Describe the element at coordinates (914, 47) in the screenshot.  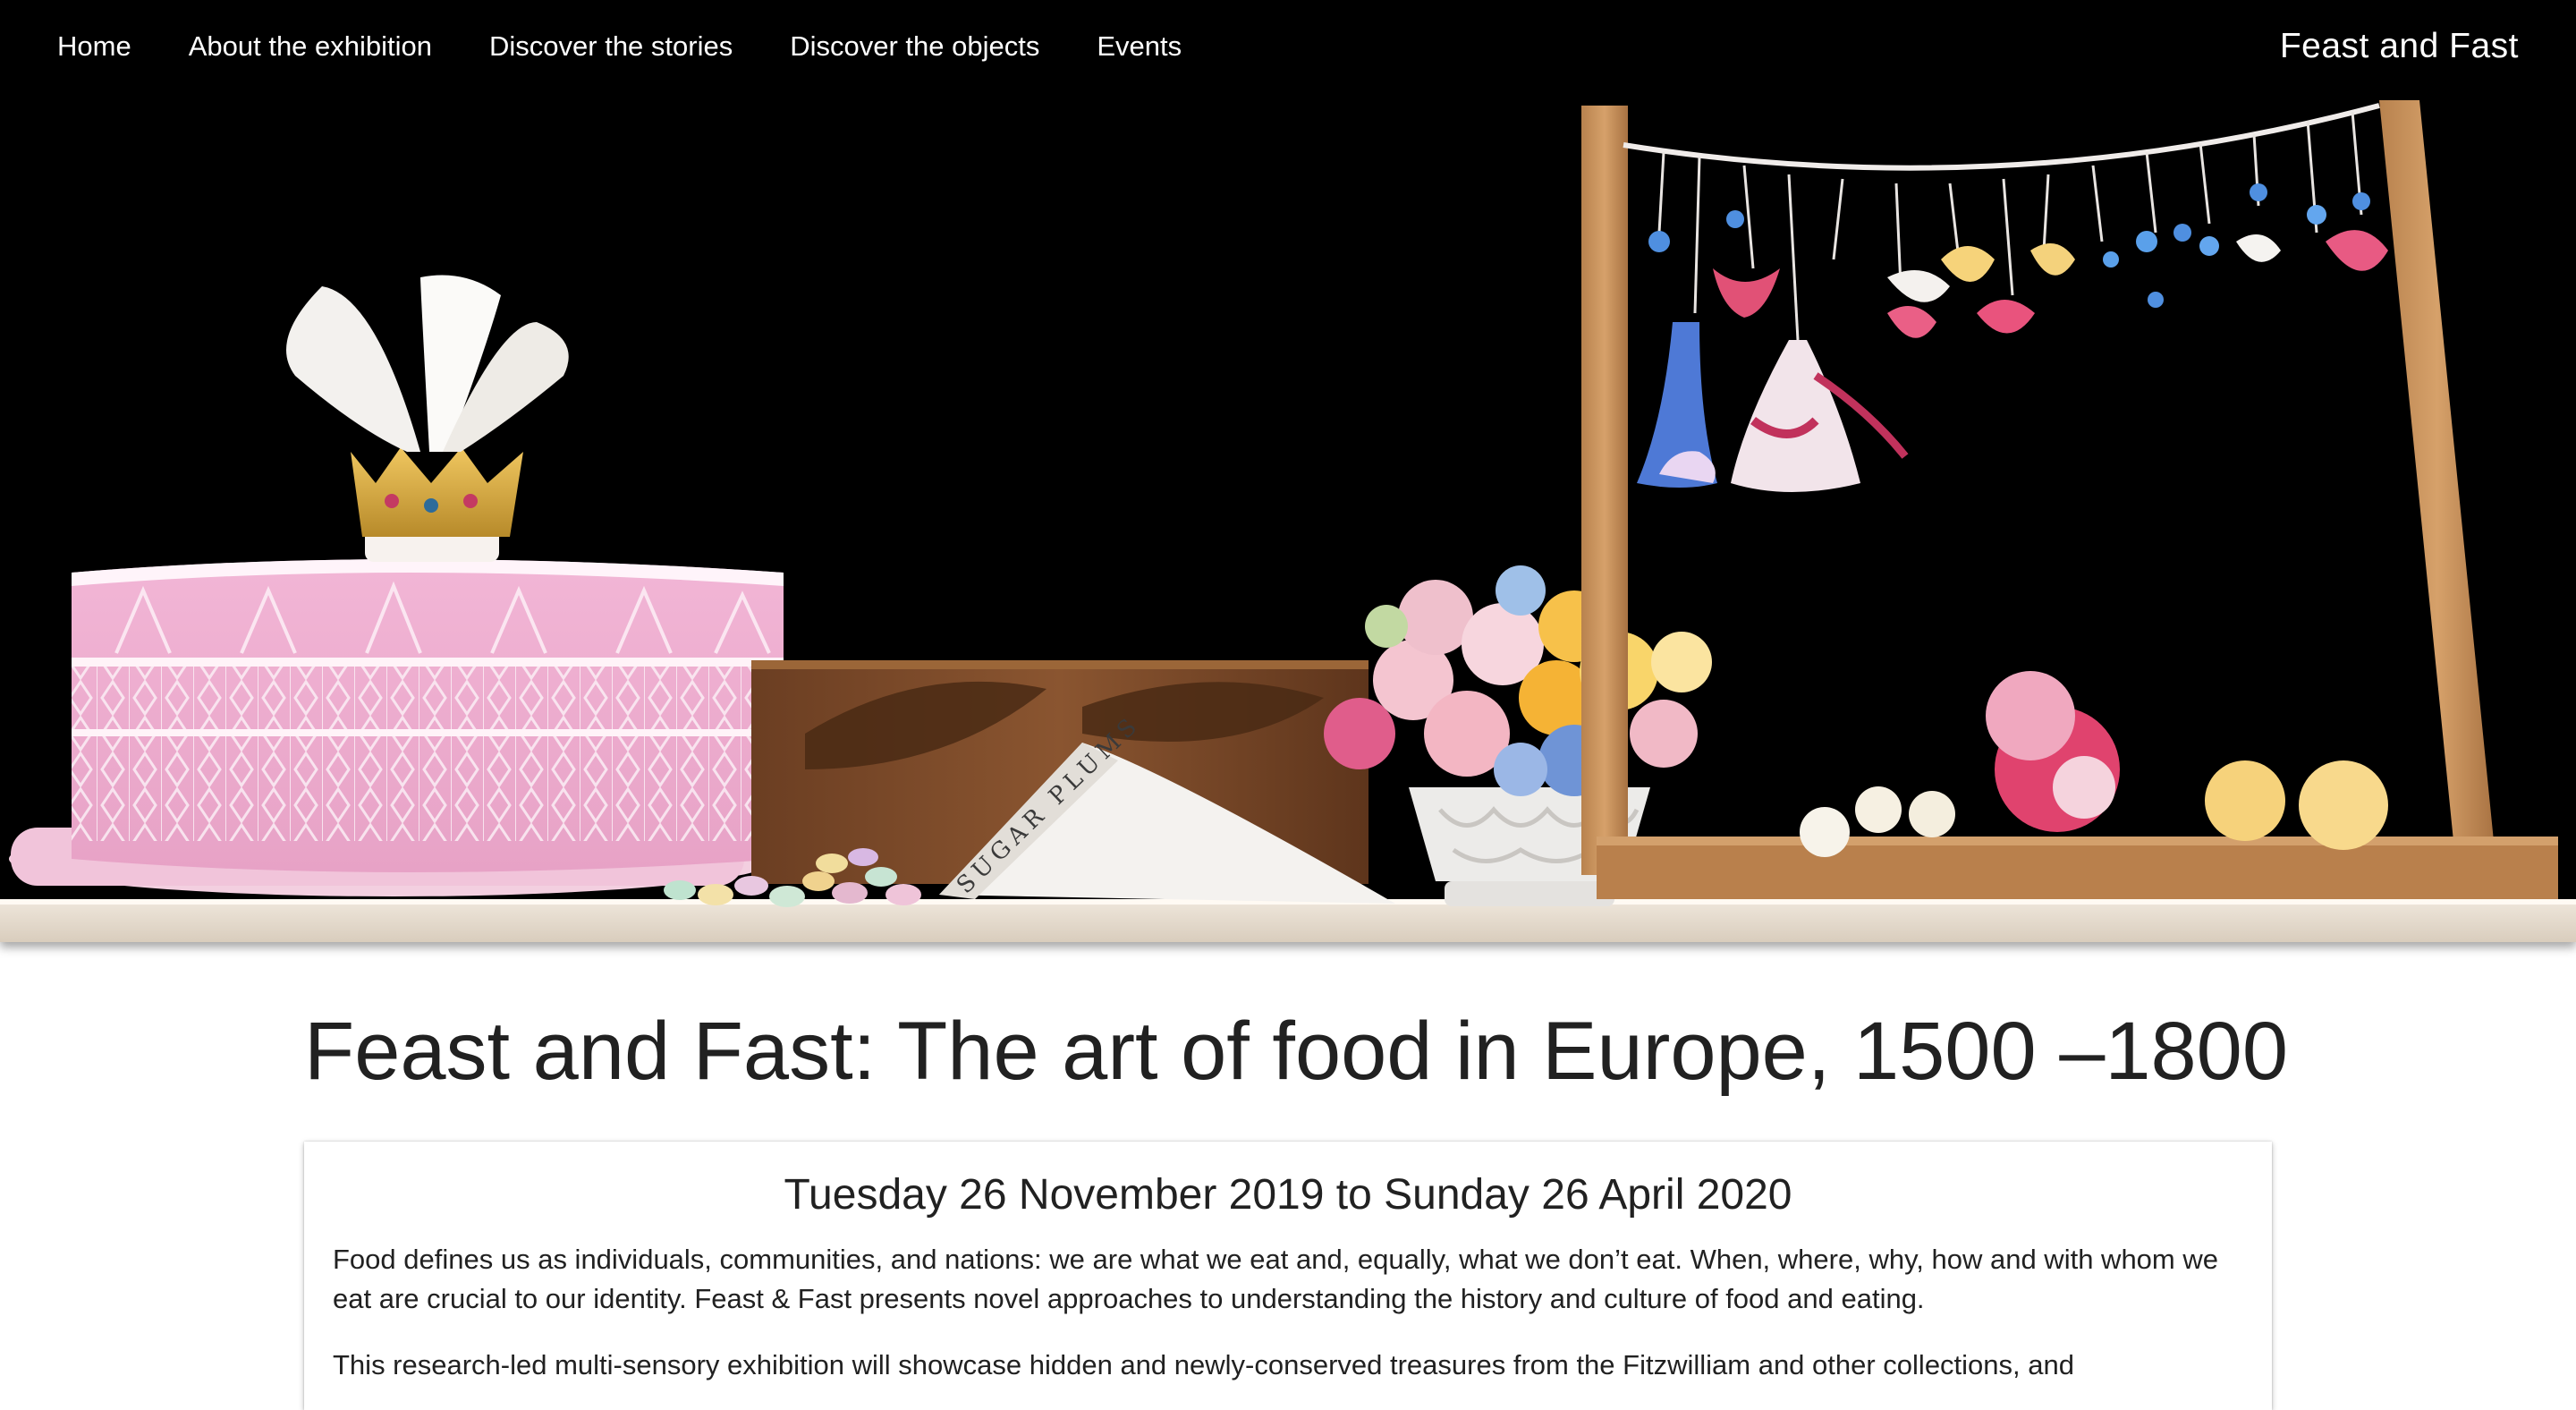
I see `nav-link-discover-the-objects: Discover the objects` at that location.